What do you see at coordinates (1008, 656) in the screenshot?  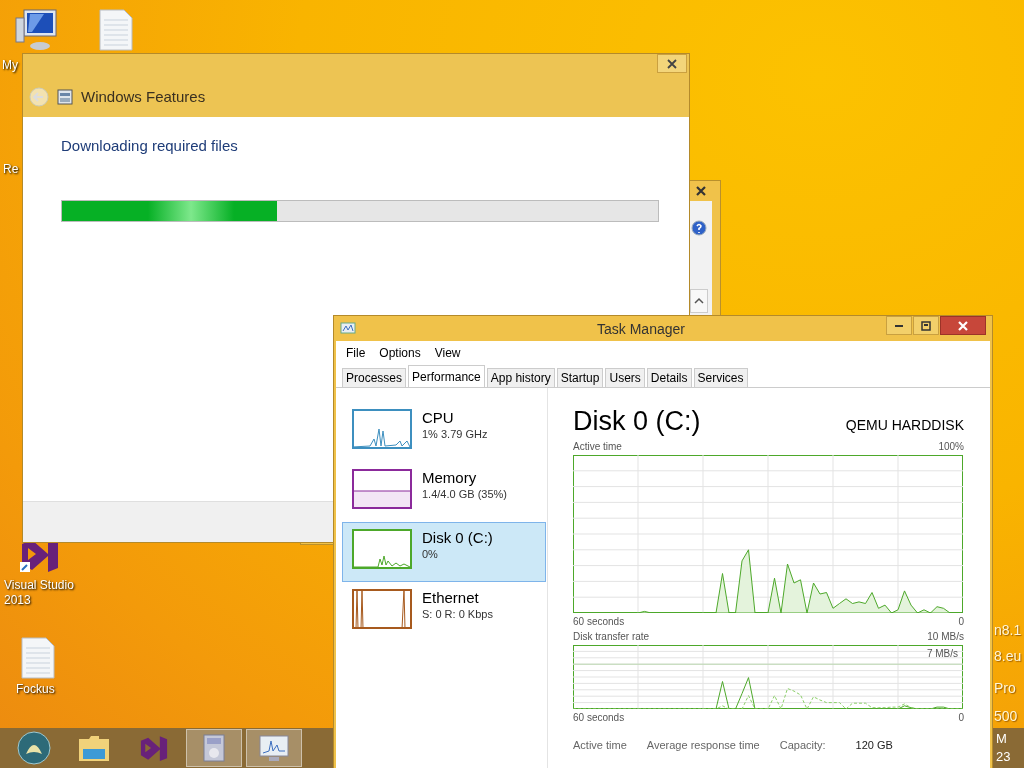 I see `desktop-text: 8.eu` at bounding box center [1008, 656].